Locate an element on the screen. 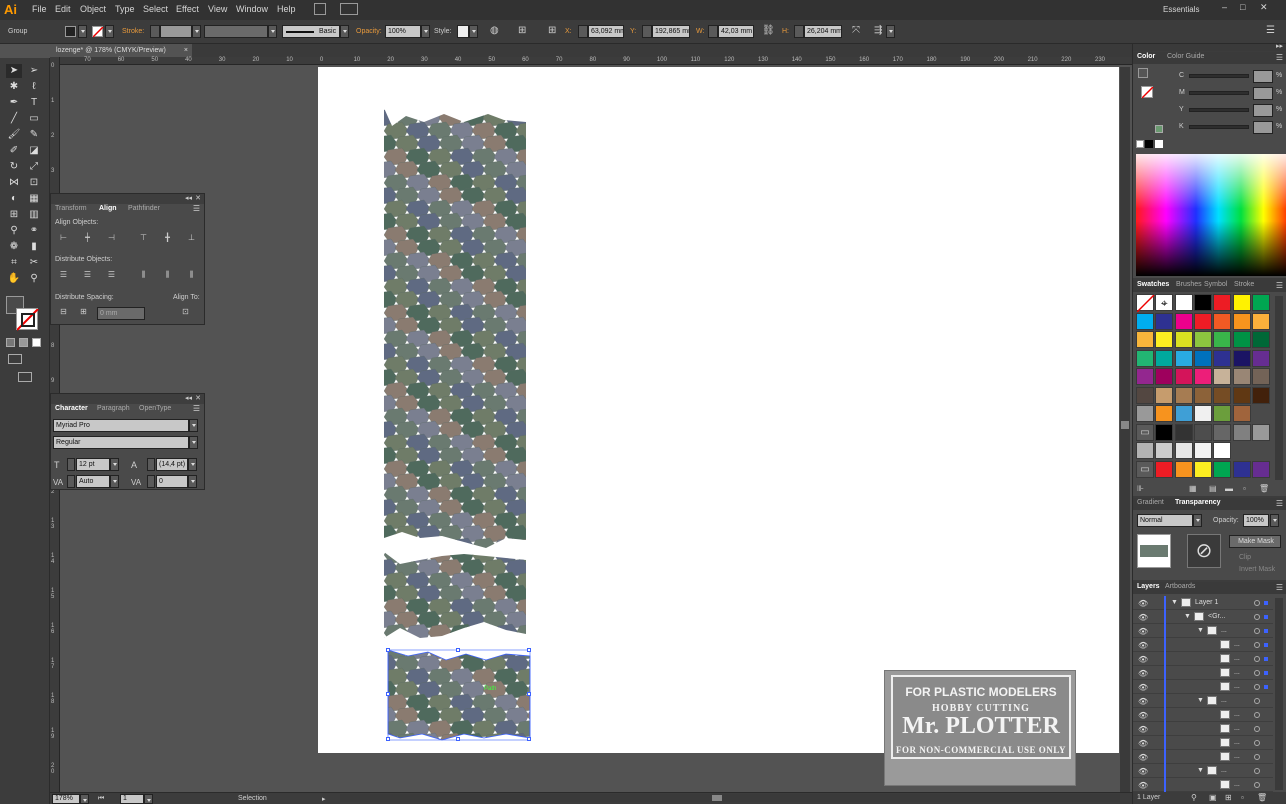 The height and width of the screenshot is (804, 1286). align-bottom-icon: ⊥ is located at coordinates (191, 238).